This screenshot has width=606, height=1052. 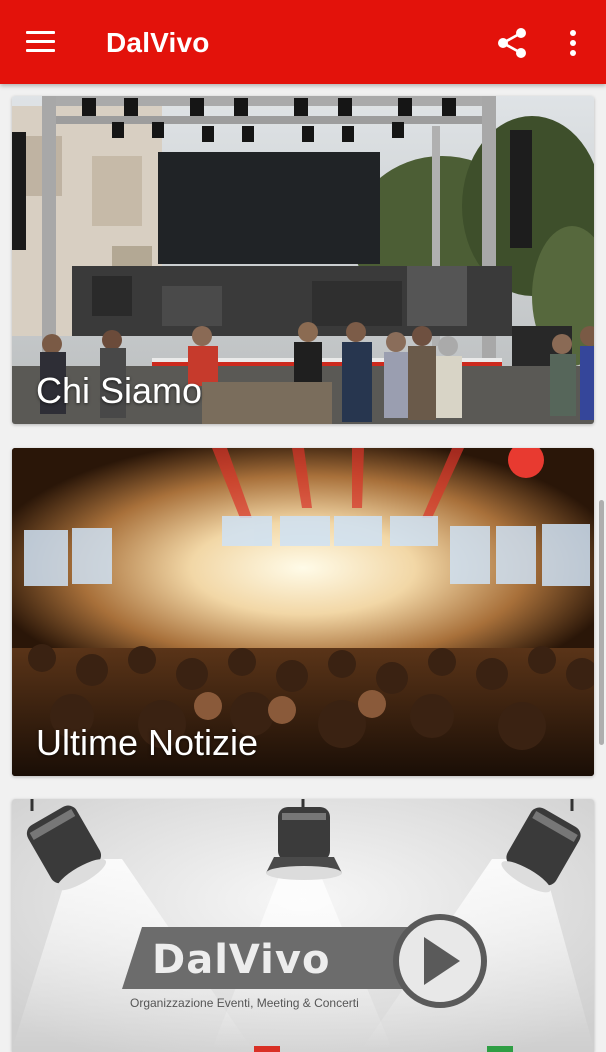 What do you see at coordinates (158, 42) in the screenshot?
I see `app-title: DalVivo` at bounding box center [158, 42].